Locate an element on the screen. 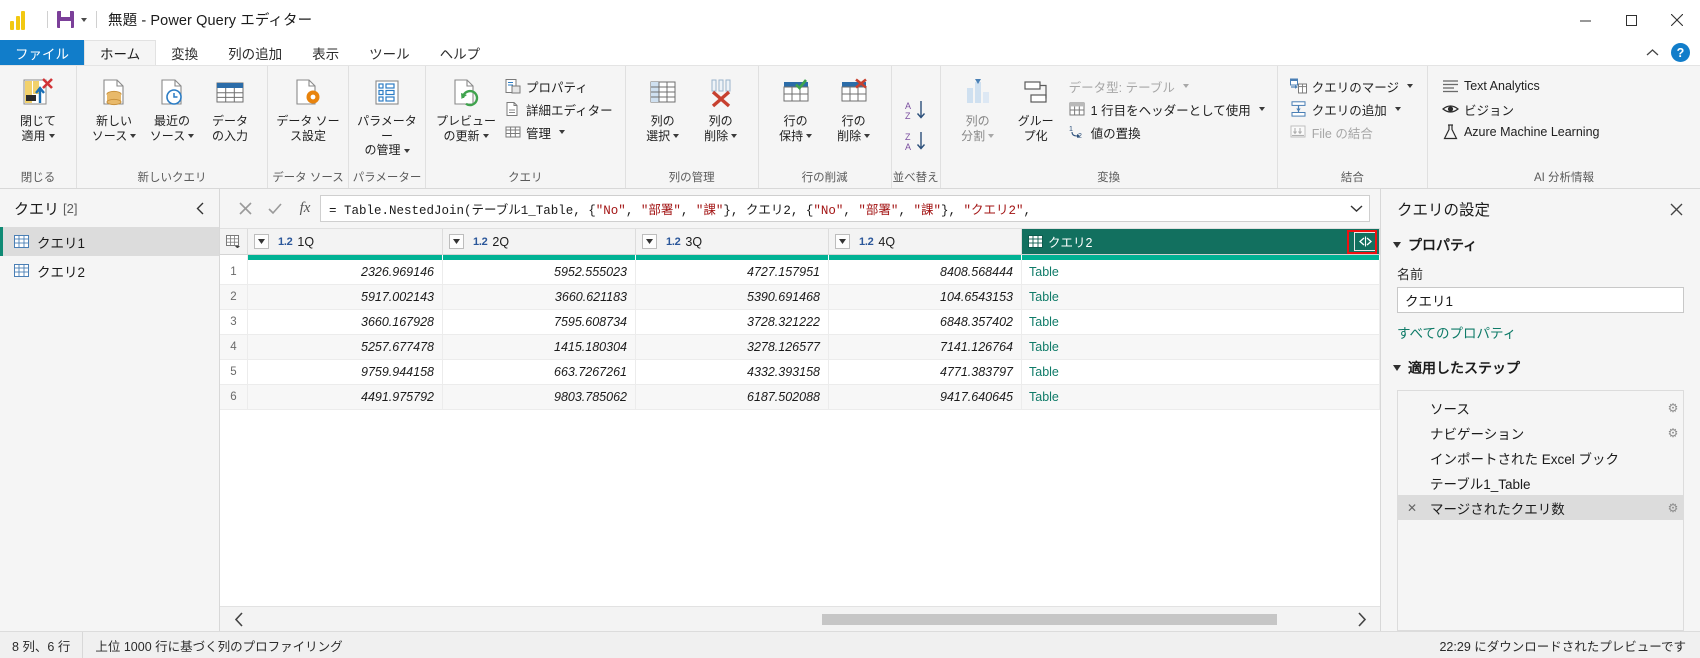 The image size is (1700, 658). query-list-item-1: クエリ1 is located at coordinates (109, 241).